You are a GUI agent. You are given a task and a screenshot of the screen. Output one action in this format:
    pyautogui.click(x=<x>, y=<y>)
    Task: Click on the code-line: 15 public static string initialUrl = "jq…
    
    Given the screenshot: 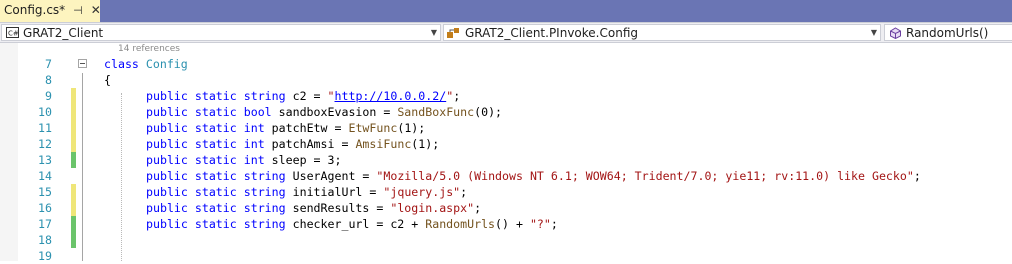 What is the action you would take?
    pyautogui.click(x=506, y=192)
    